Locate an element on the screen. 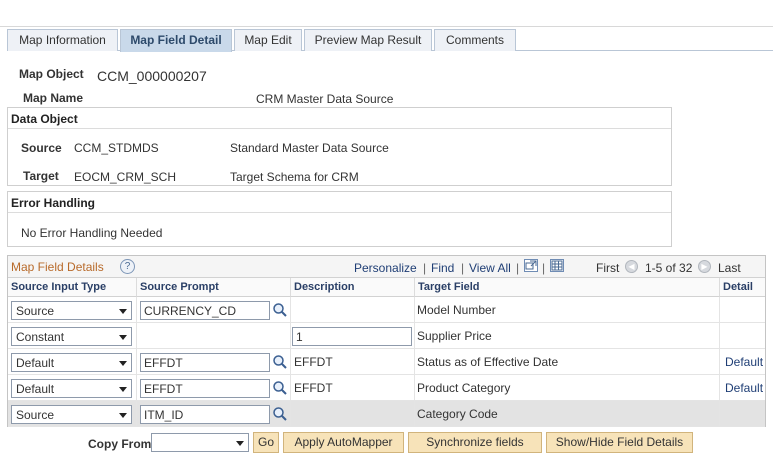 The image size is (773, 476). help-icon: ? is located at coordinates (127, 266).